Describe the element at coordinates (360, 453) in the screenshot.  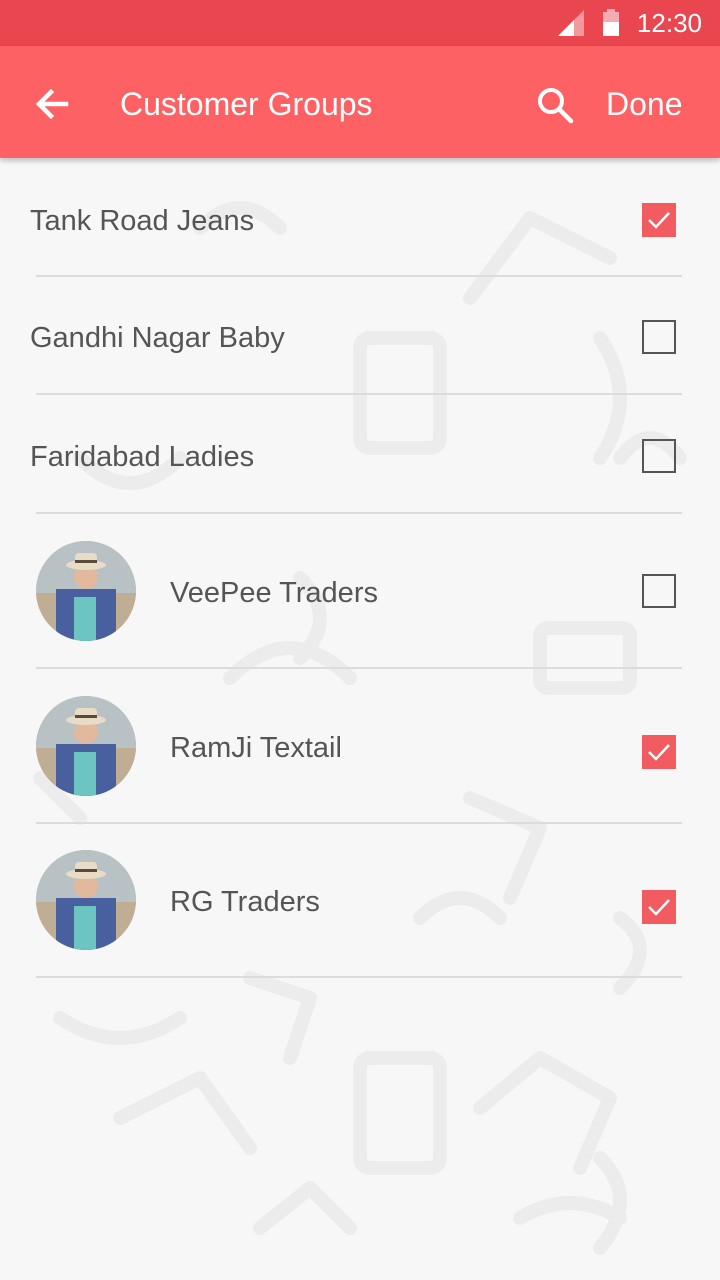
I see `list-item: Faridabad Ladies` at that location.